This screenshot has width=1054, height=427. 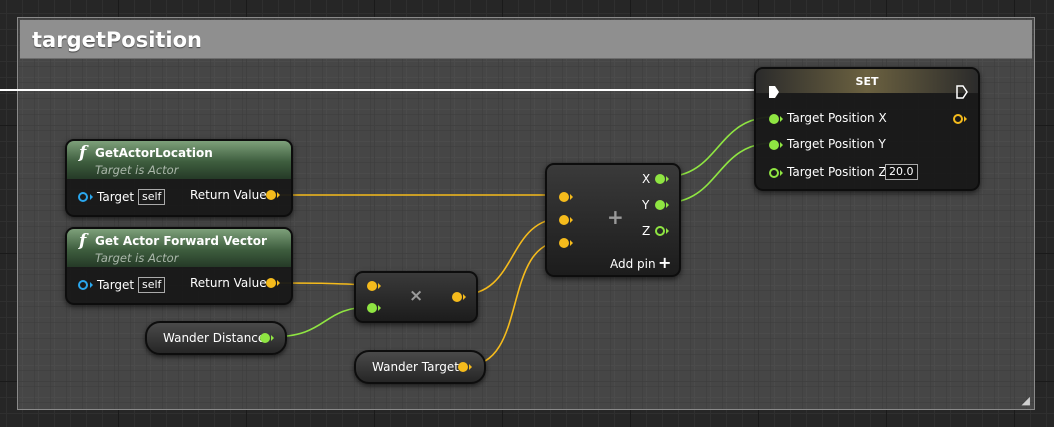 What do you see at coordinates (463, 367) in the screenshot?
I see `wander-target-pin-icon` at bounding box center [463, 367].